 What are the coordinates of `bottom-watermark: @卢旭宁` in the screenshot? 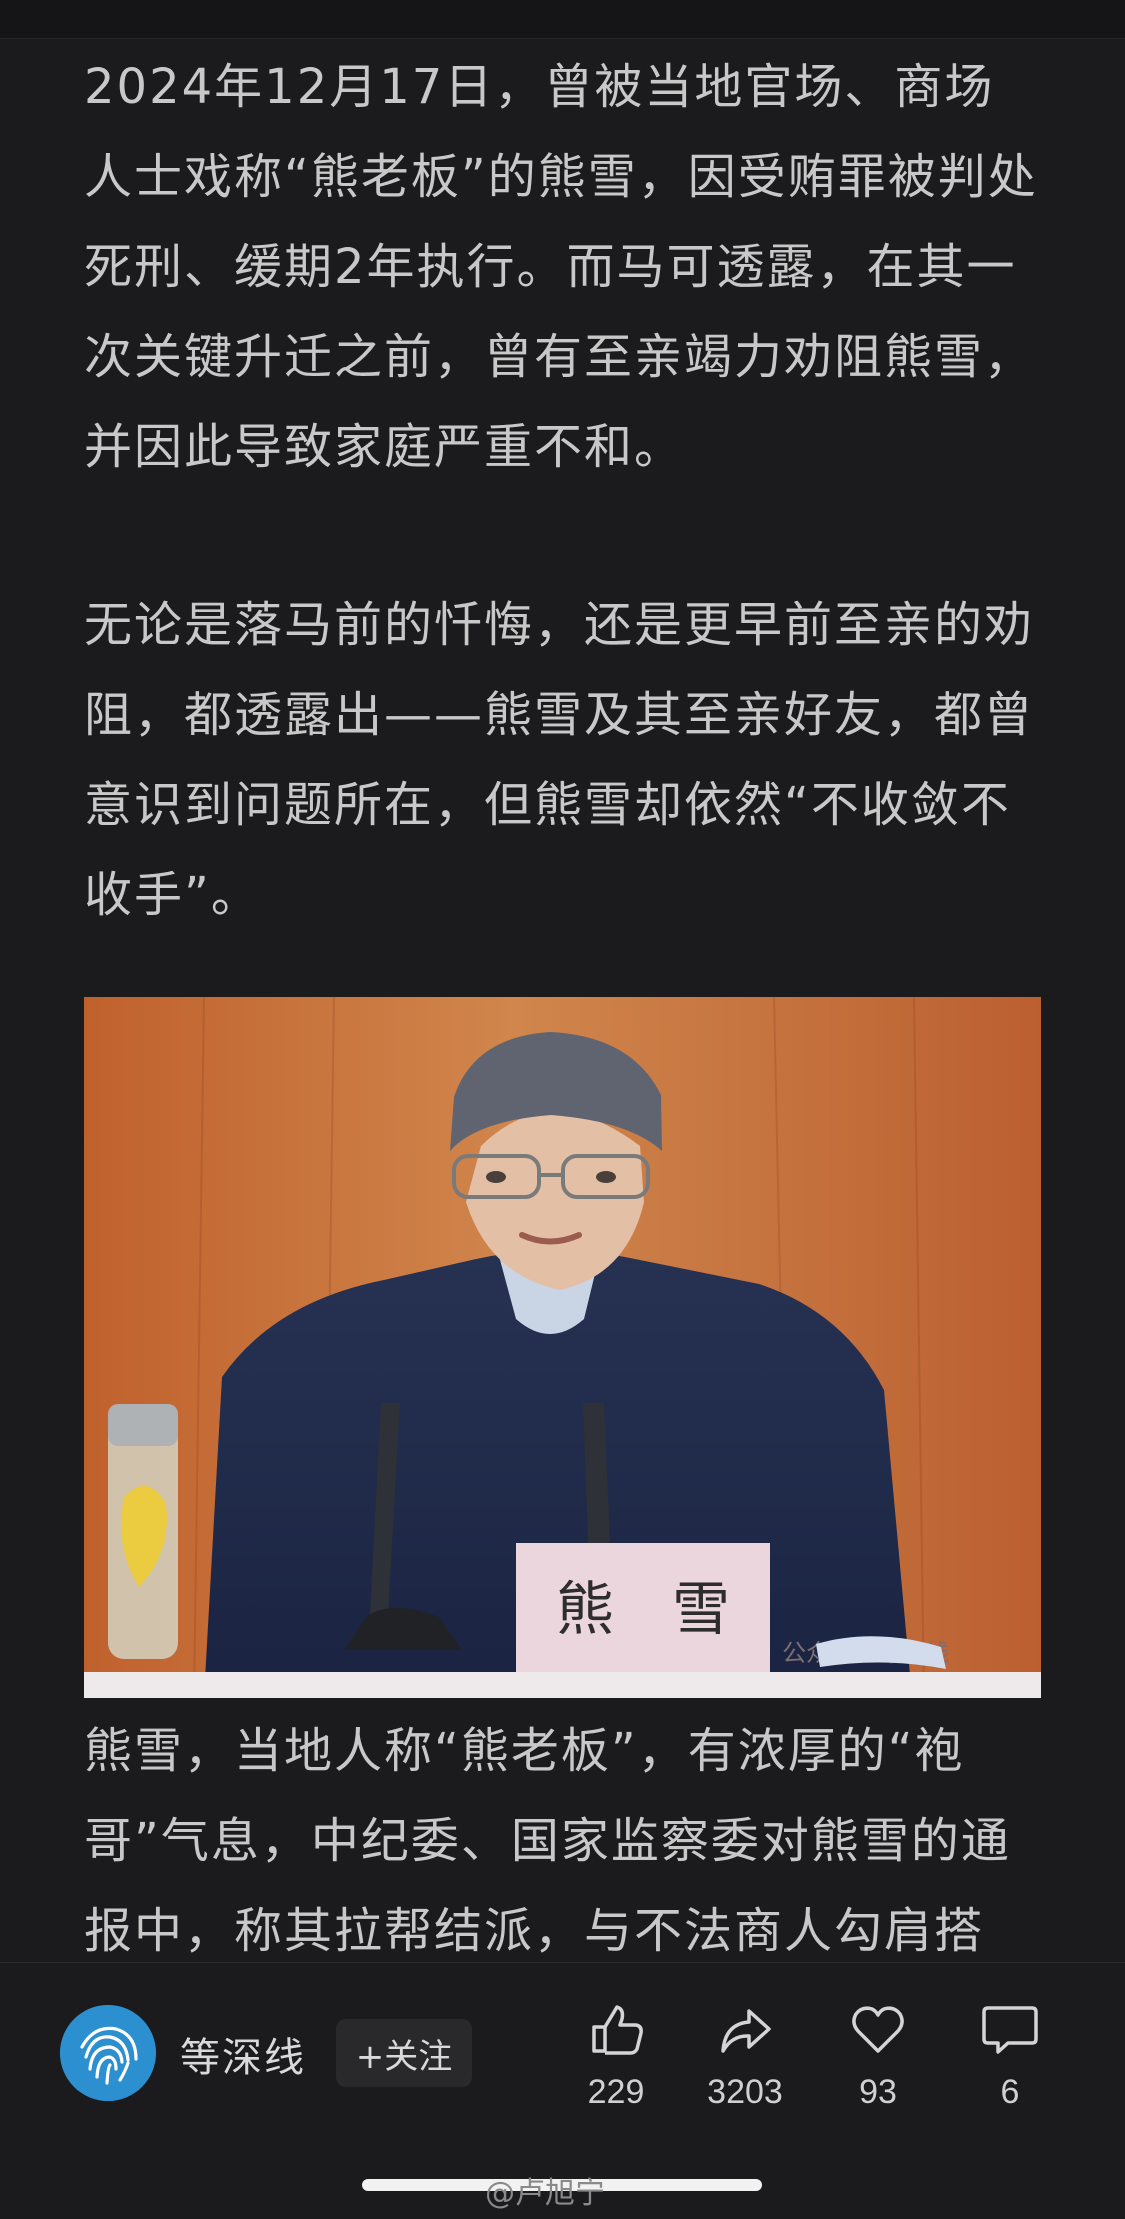 It's located at (545, 2193).